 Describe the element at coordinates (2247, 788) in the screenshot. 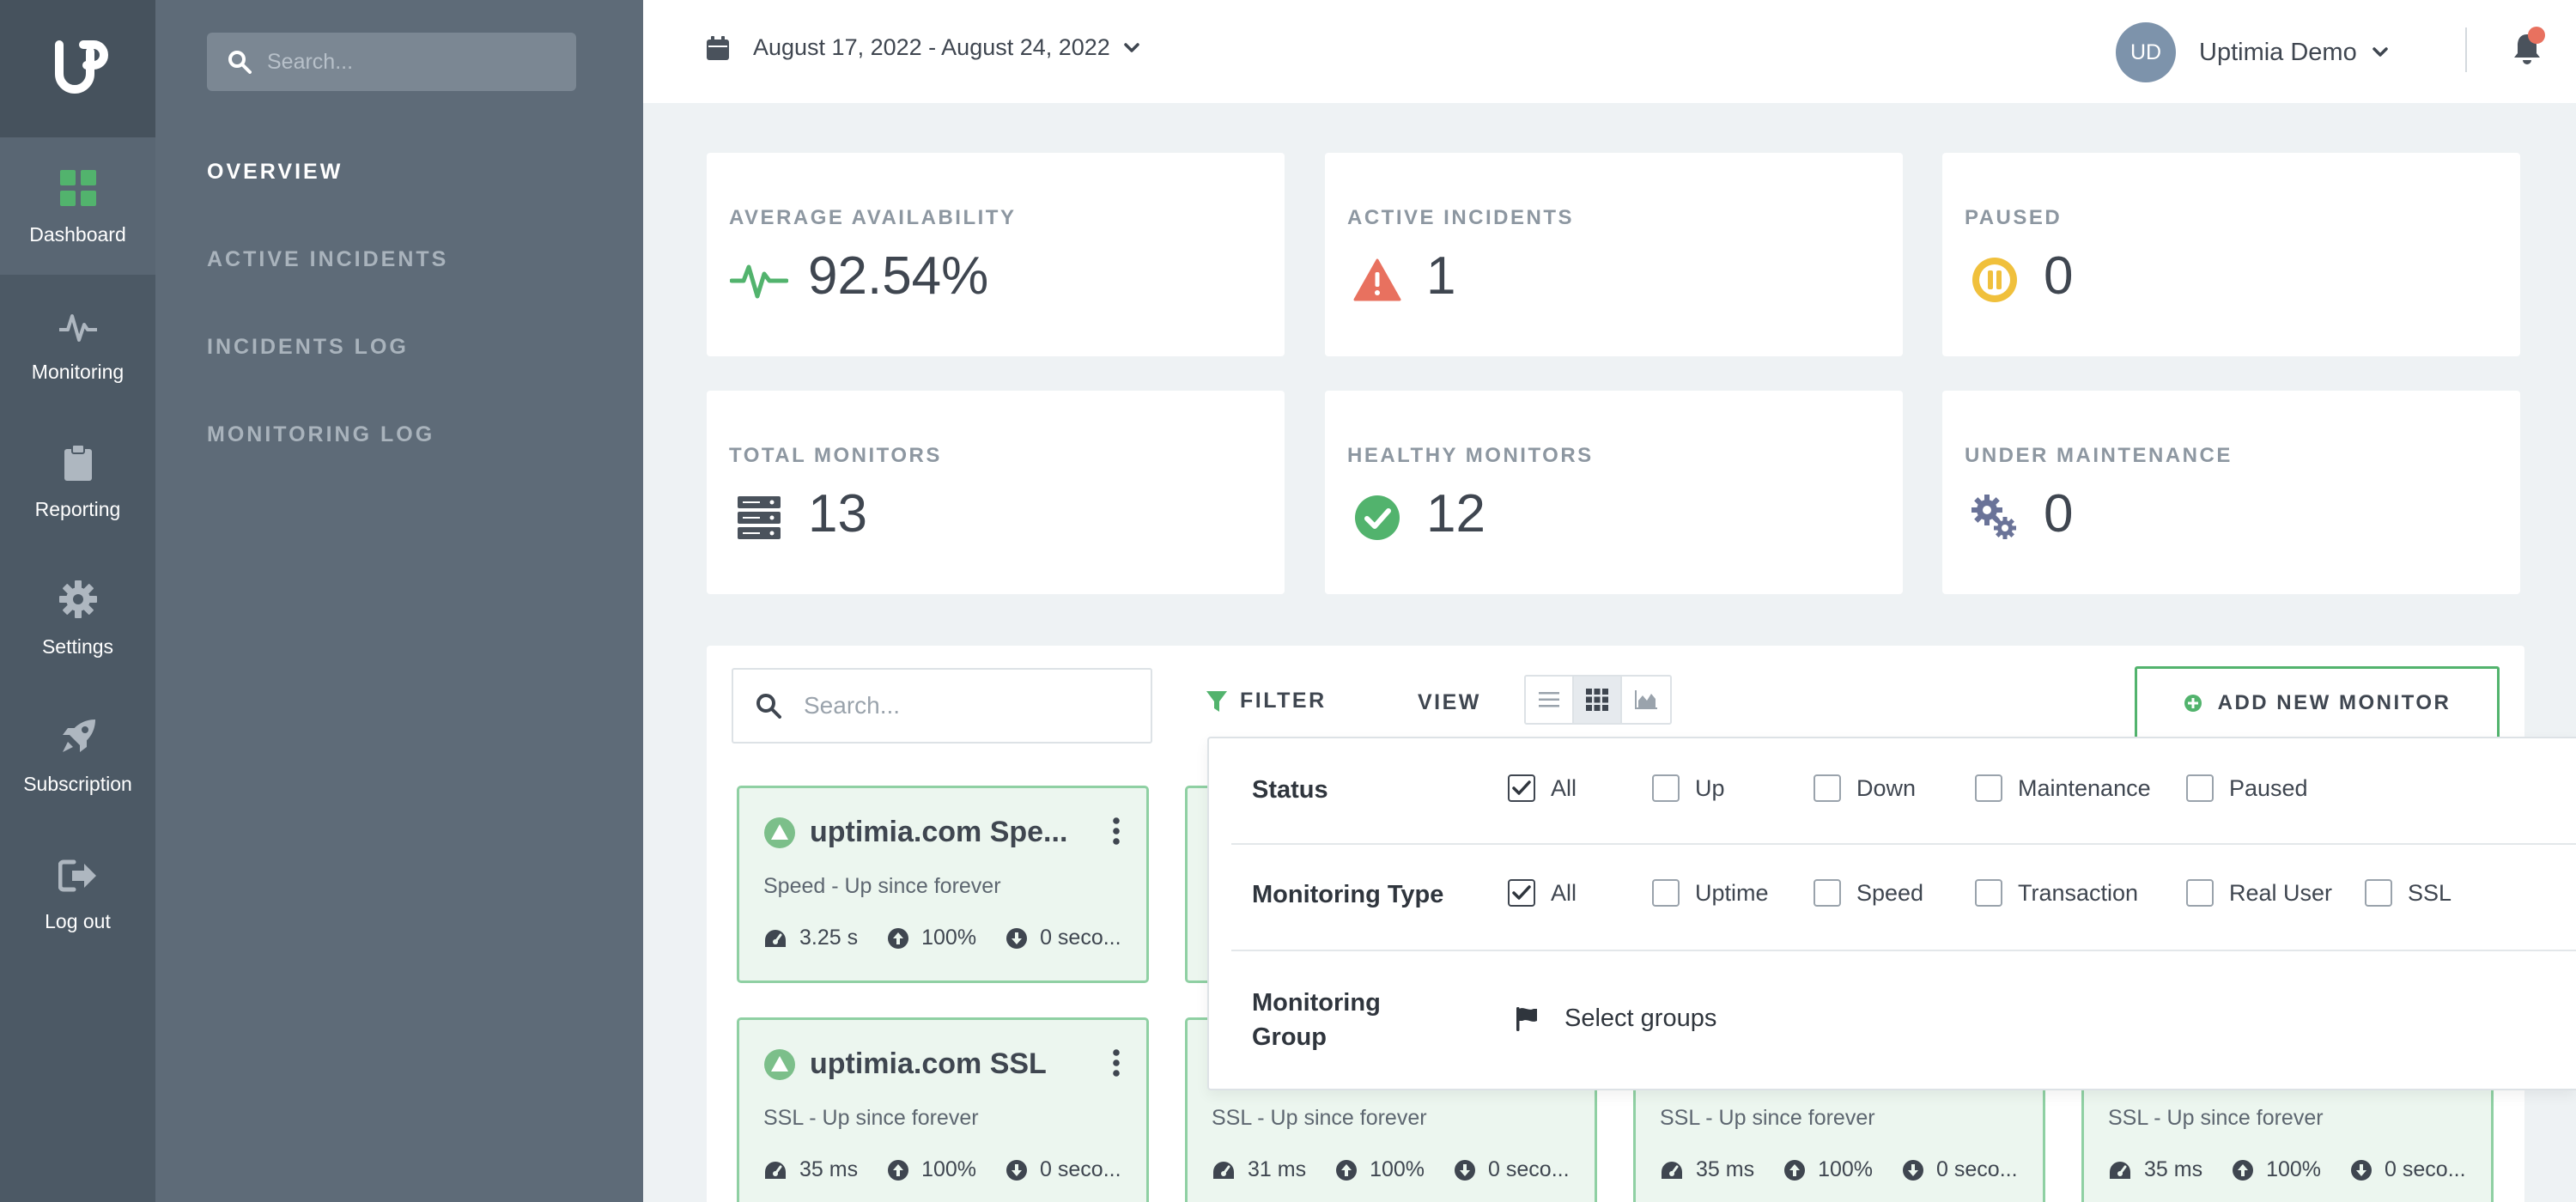

I see `status-paused-checkbox: Paused` at that location.